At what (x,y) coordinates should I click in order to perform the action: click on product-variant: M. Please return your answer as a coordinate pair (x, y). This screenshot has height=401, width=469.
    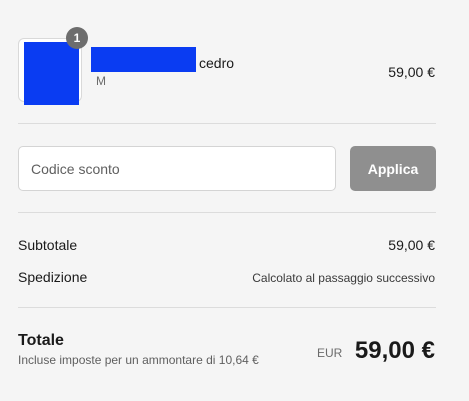
    Looking at the image, I should click on (101, 81).